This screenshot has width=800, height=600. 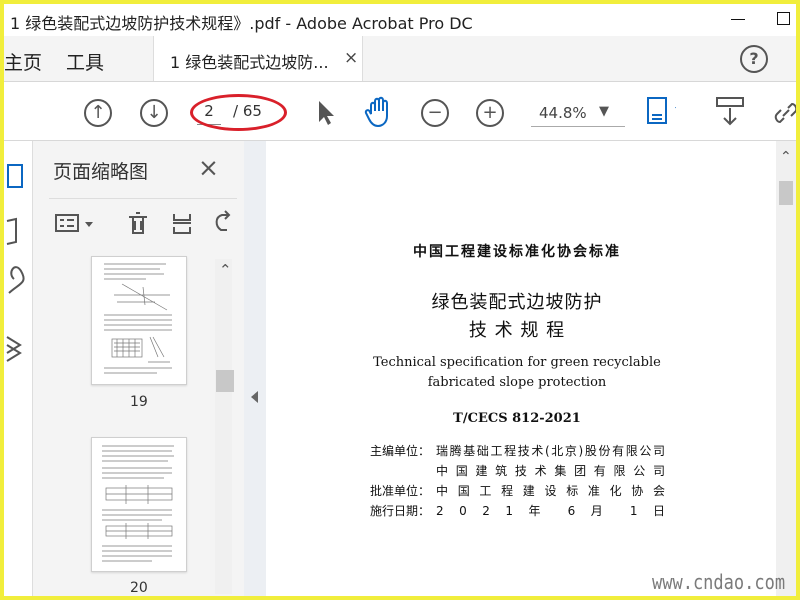 What do you see at coordinates (351, 58) in the screenshot?
I see `close-tab-button: ×` at bounding box center [351, 58].